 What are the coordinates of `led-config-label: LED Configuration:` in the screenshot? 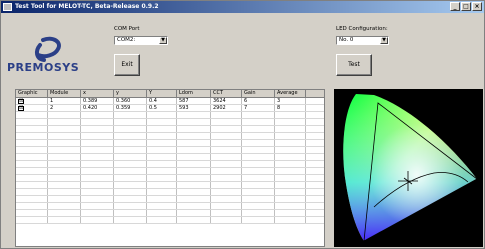 It's located at (362, 29).